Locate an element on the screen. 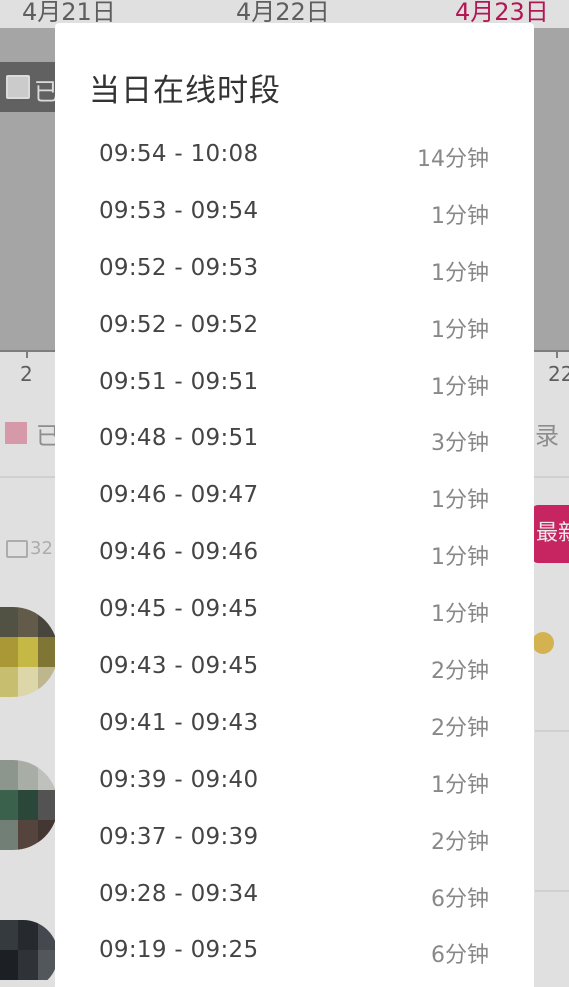  session-time-range: 09:48 - 09:51 is located at coordinates (179, 438).